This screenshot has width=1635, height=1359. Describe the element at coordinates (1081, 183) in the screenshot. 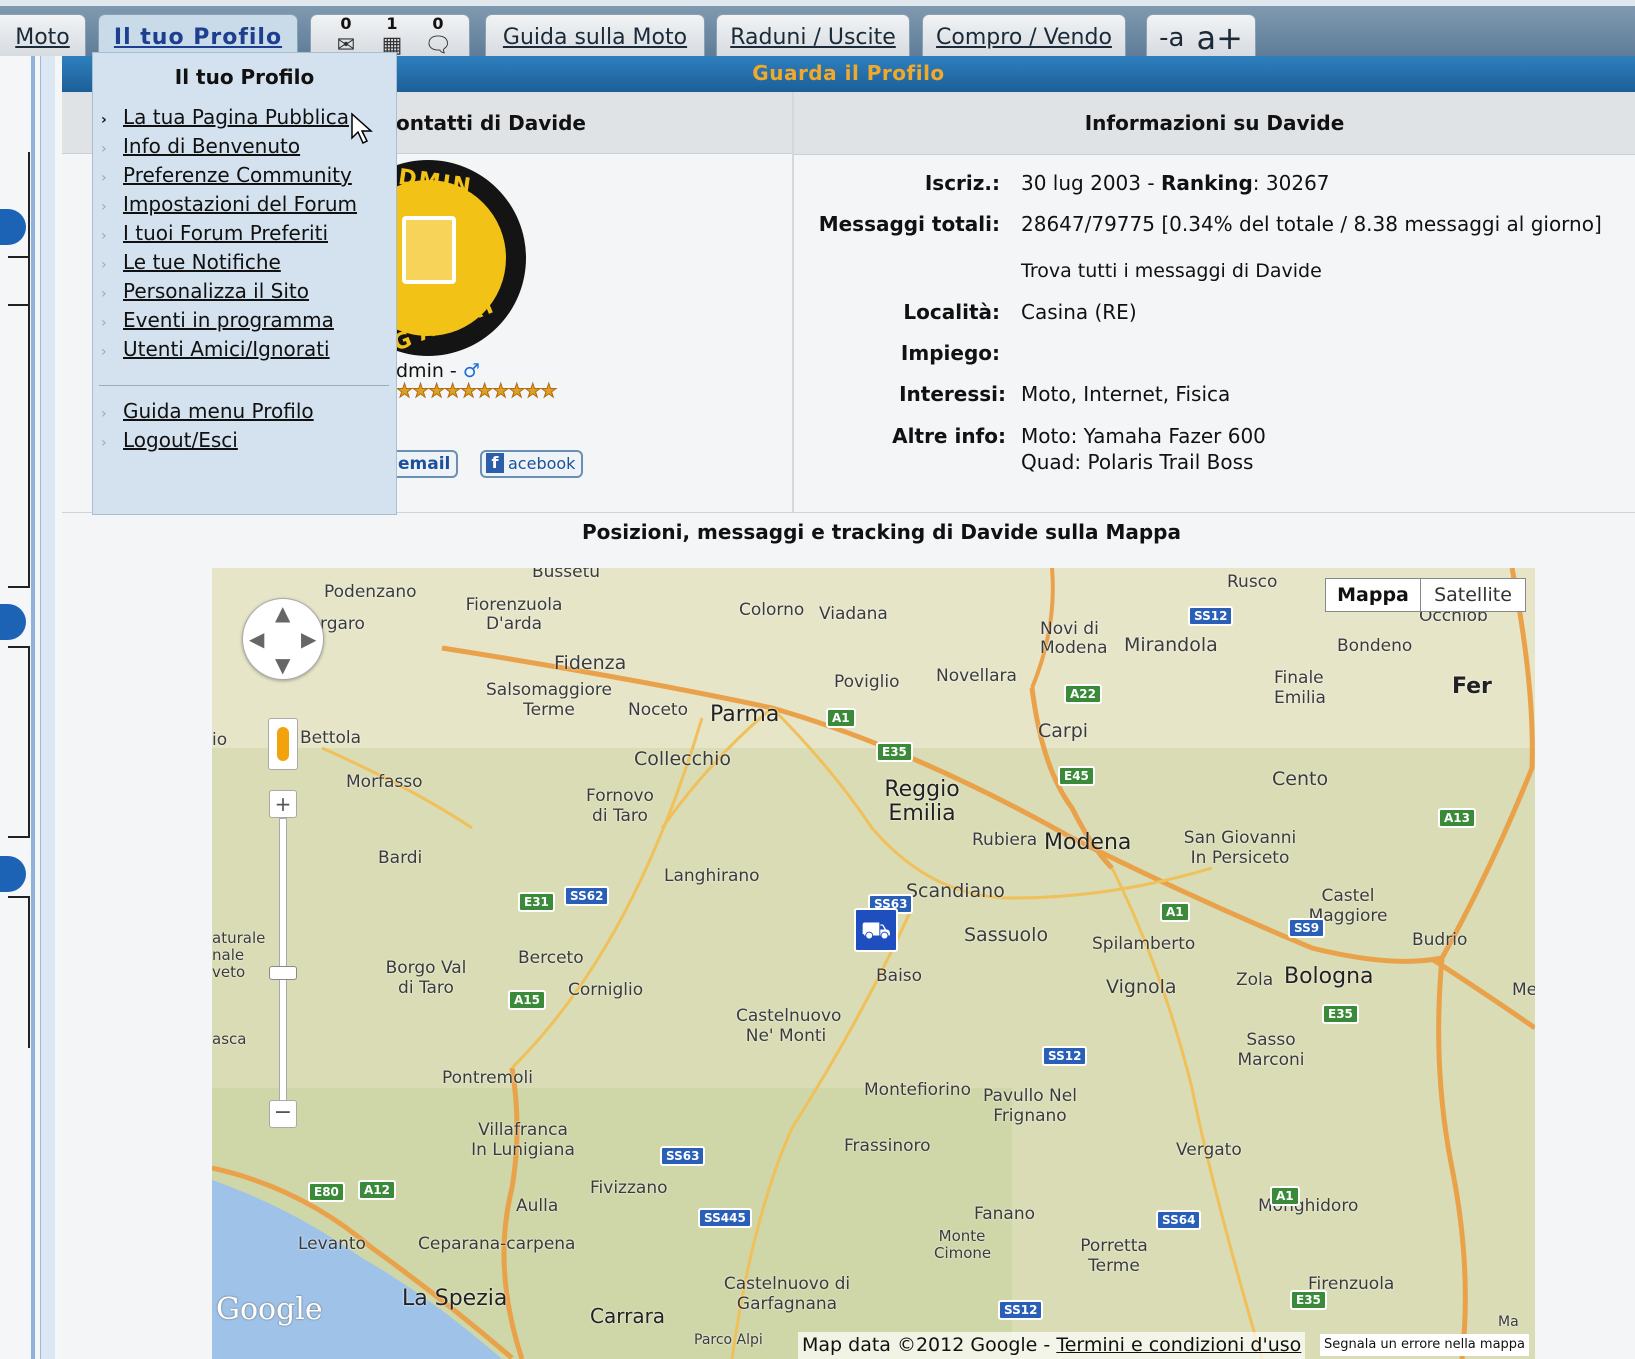

I see `iscriz-value: 30 lug 2003` at that location.